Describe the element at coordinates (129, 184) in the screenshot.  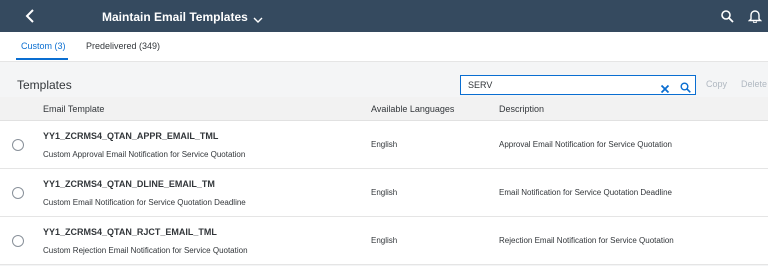
I see `template-id: YY1_ZCRMS4_QTAN_DLINE_EMAIL_TM` at that location.